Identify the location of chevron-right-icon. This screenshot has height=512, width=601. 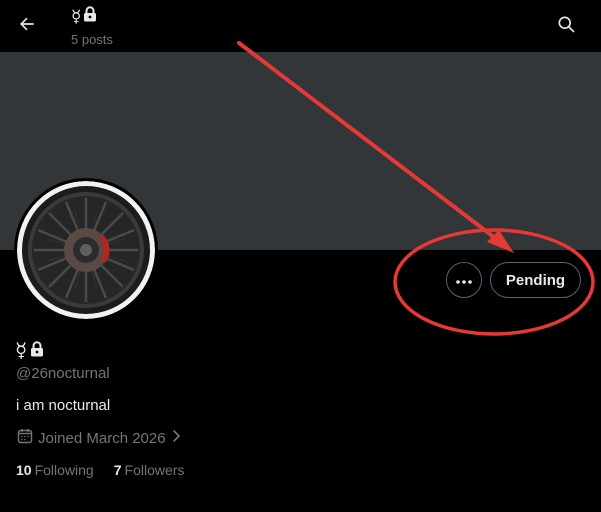
(176, 438).